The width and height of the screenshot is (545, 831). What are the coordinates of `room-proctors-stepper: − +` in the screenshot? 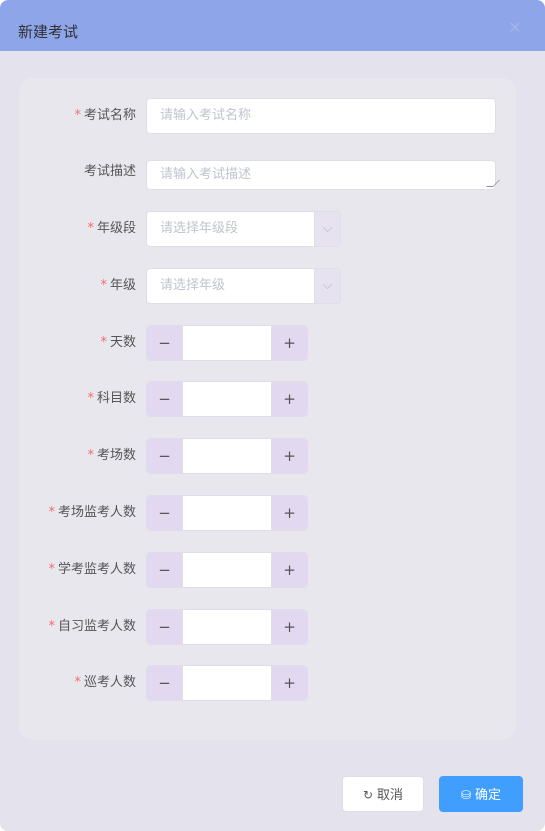 It's located at (227, 513).